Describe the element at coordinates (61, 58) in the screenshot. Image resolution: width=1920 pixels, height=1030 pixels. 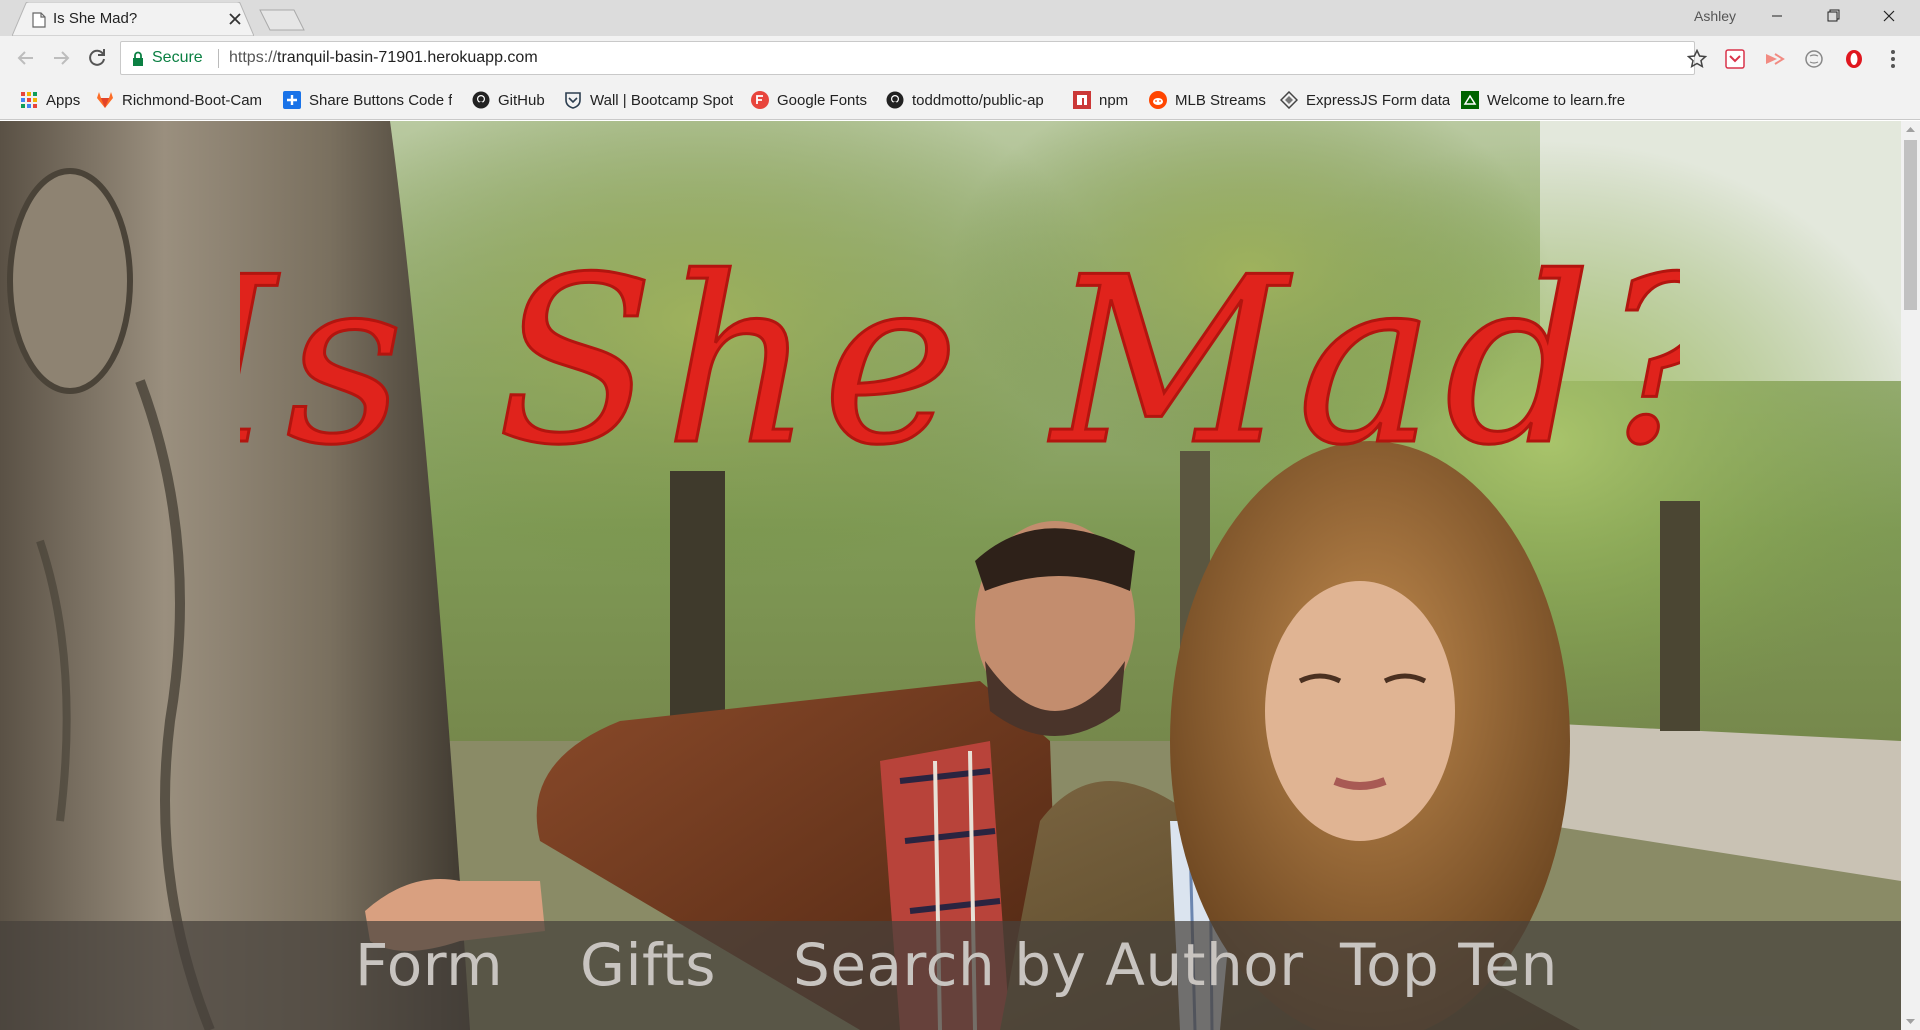
I see `forward-arrow-icon` at that location.